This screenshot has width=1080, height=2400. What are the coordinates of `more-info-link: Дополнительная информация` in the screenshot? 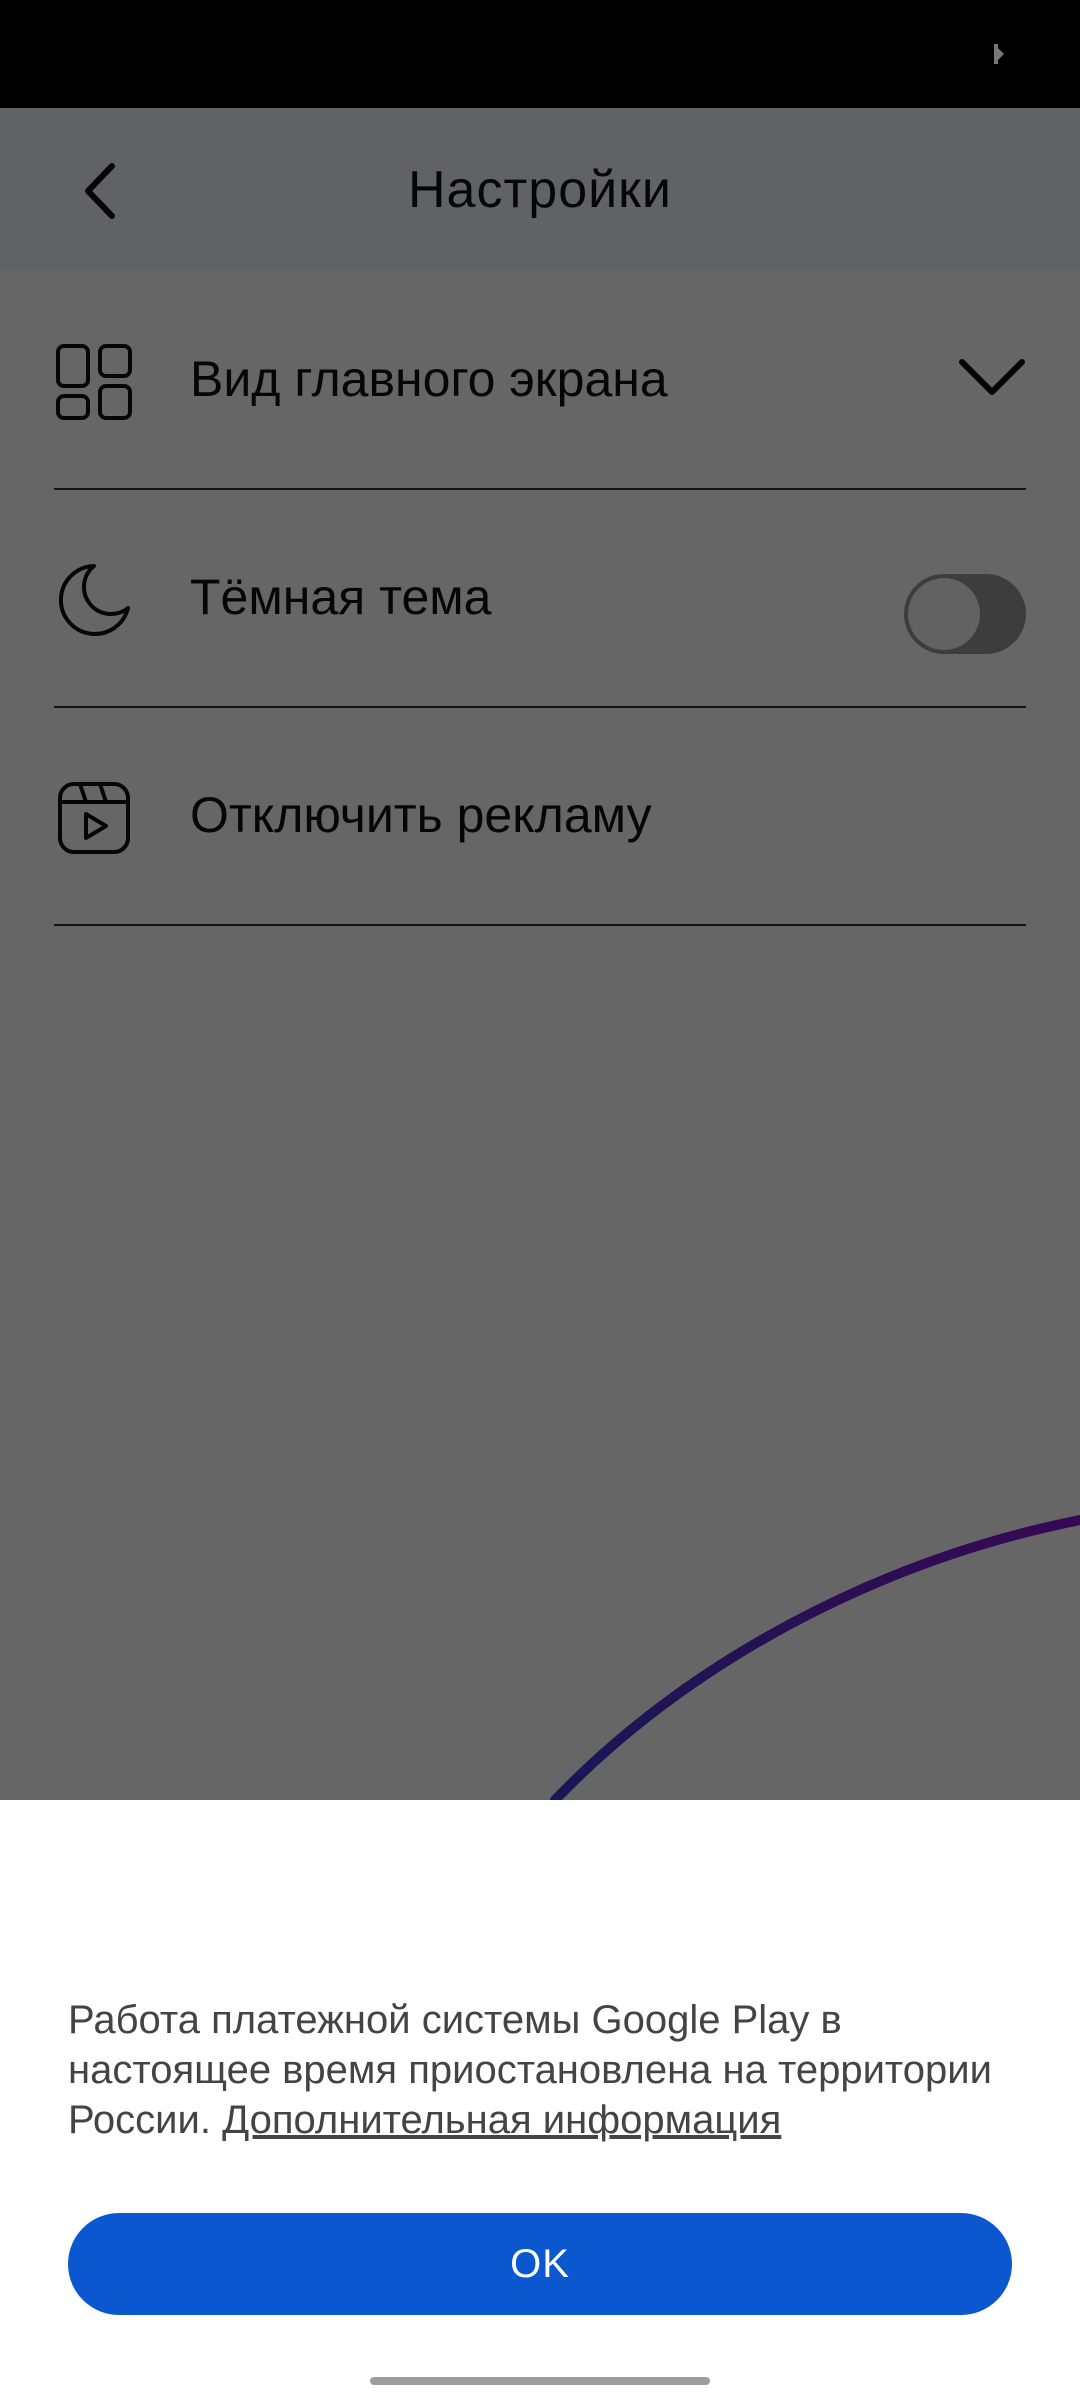 It's located at (501, 2120).